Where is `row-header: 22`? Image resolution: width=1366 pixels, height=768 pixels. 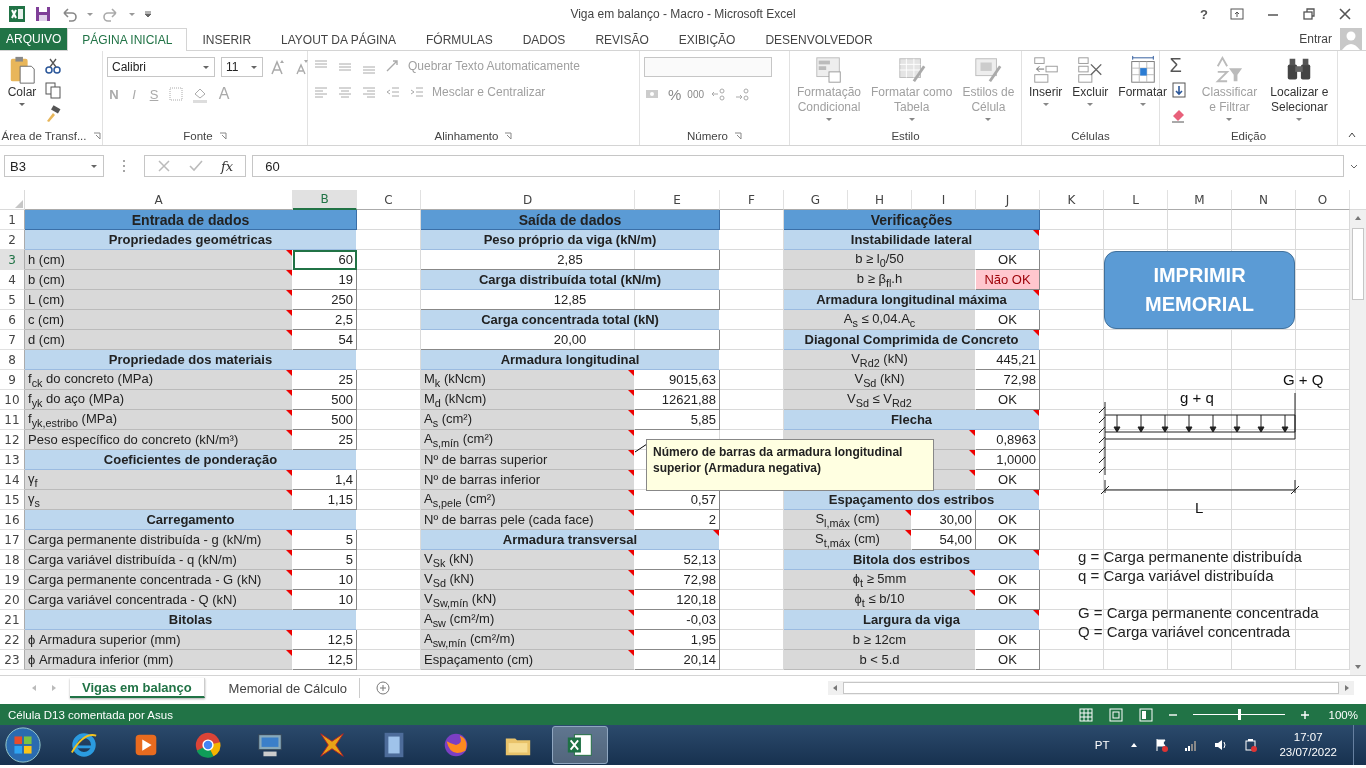
row-header: 22 is located at coordinates (12, 640).